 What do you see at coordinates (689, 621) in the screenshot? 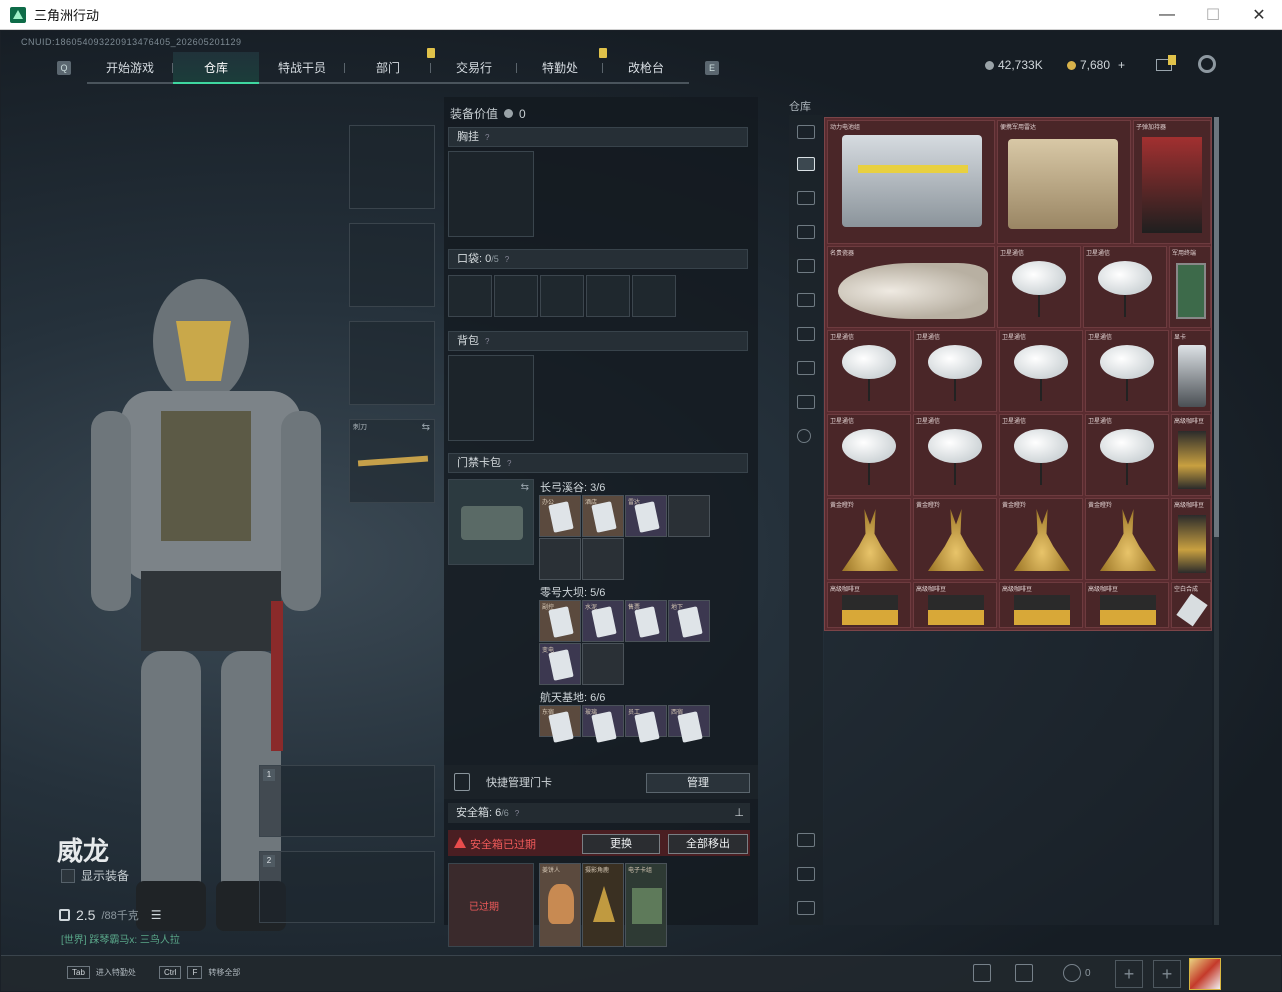
I see `keycard-item: 地下` at bounding box center [689, 621].